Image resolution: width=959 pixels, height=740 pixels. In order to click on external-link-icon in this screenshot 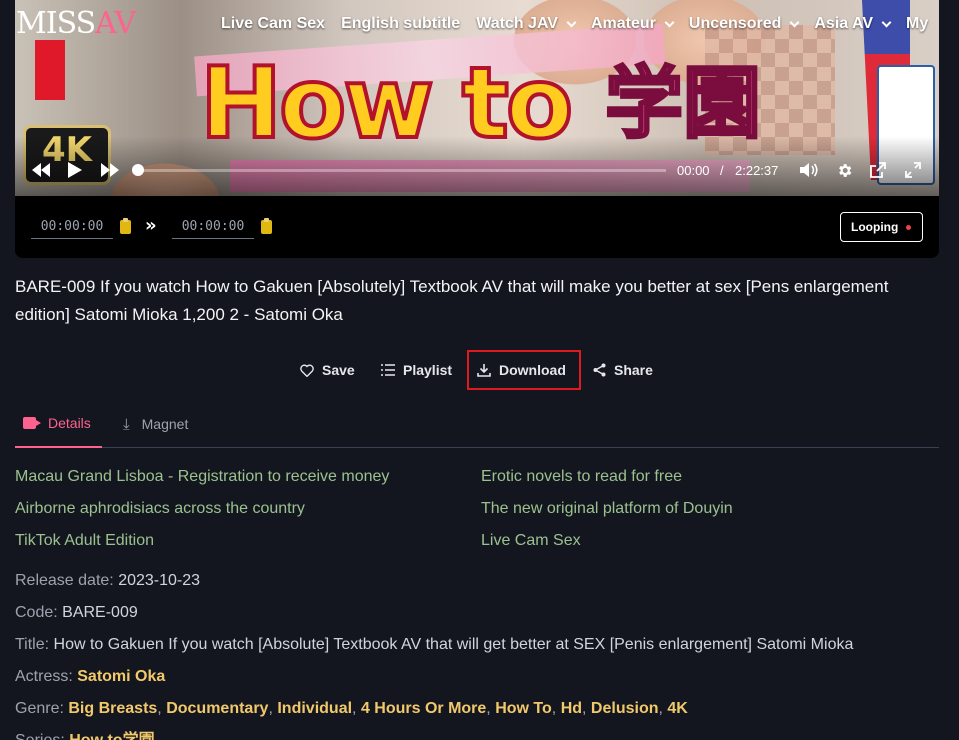, I will do `click(878, 170)`.